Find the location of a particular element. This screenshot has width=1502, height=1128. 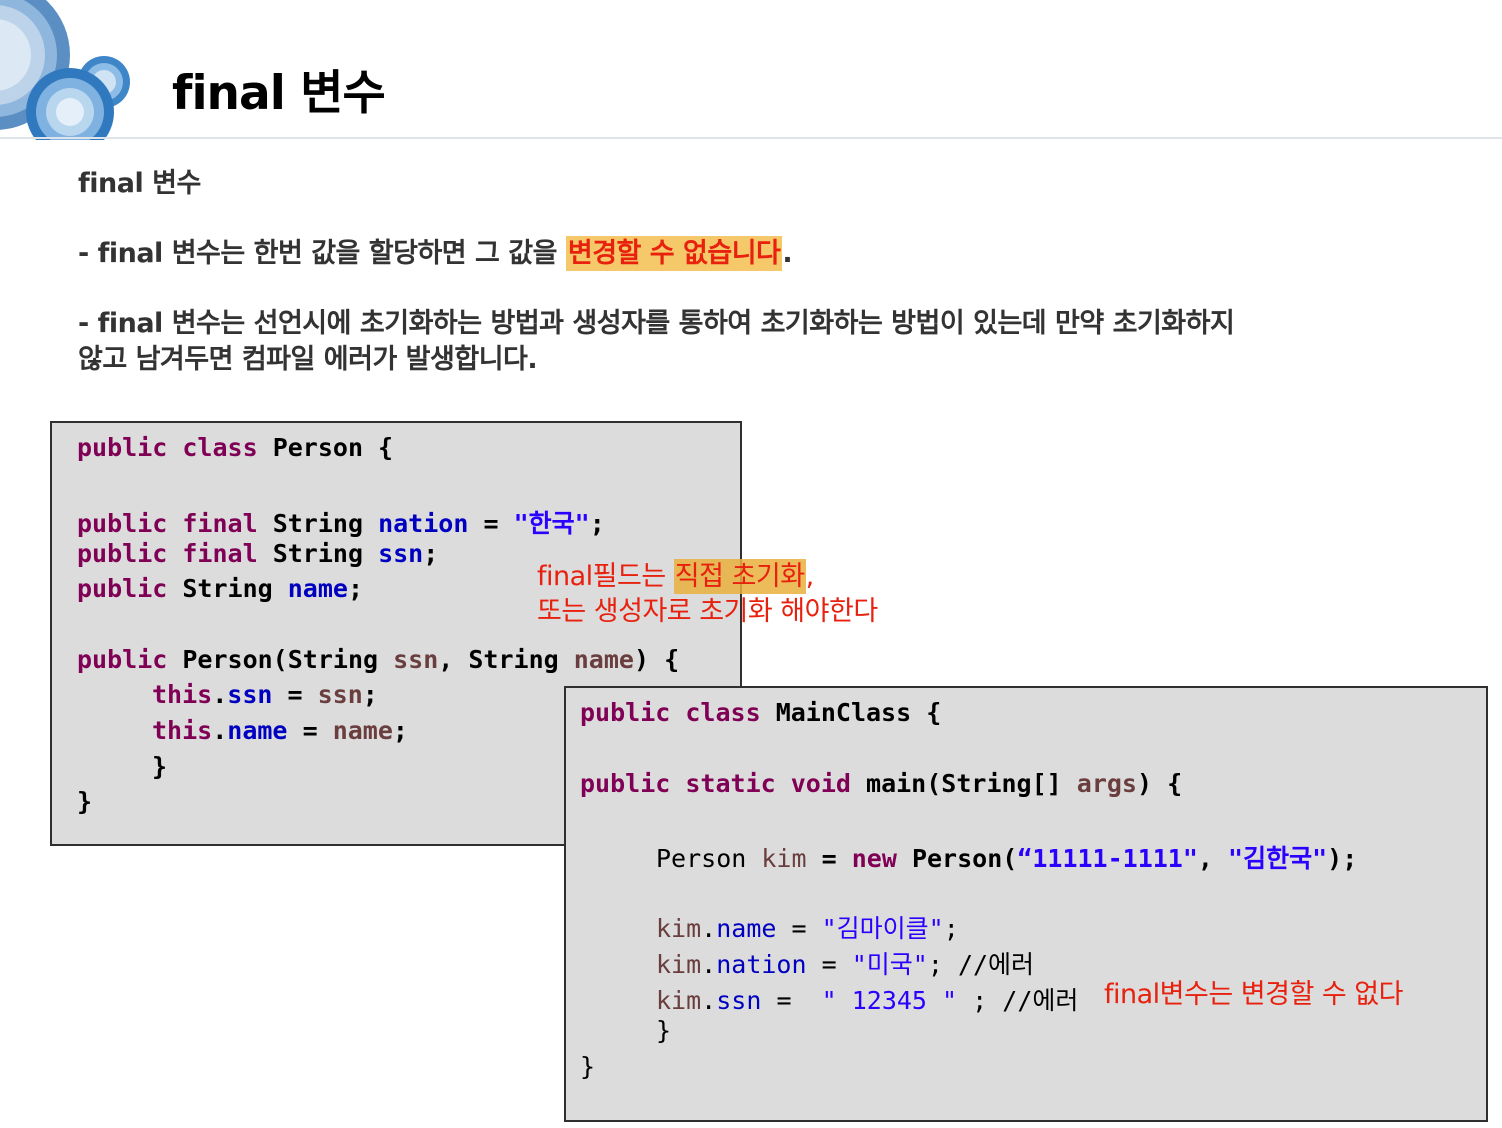

main-code-line-5: kim.nation = "미국"; //에러 is located at coordinates (845, 964).